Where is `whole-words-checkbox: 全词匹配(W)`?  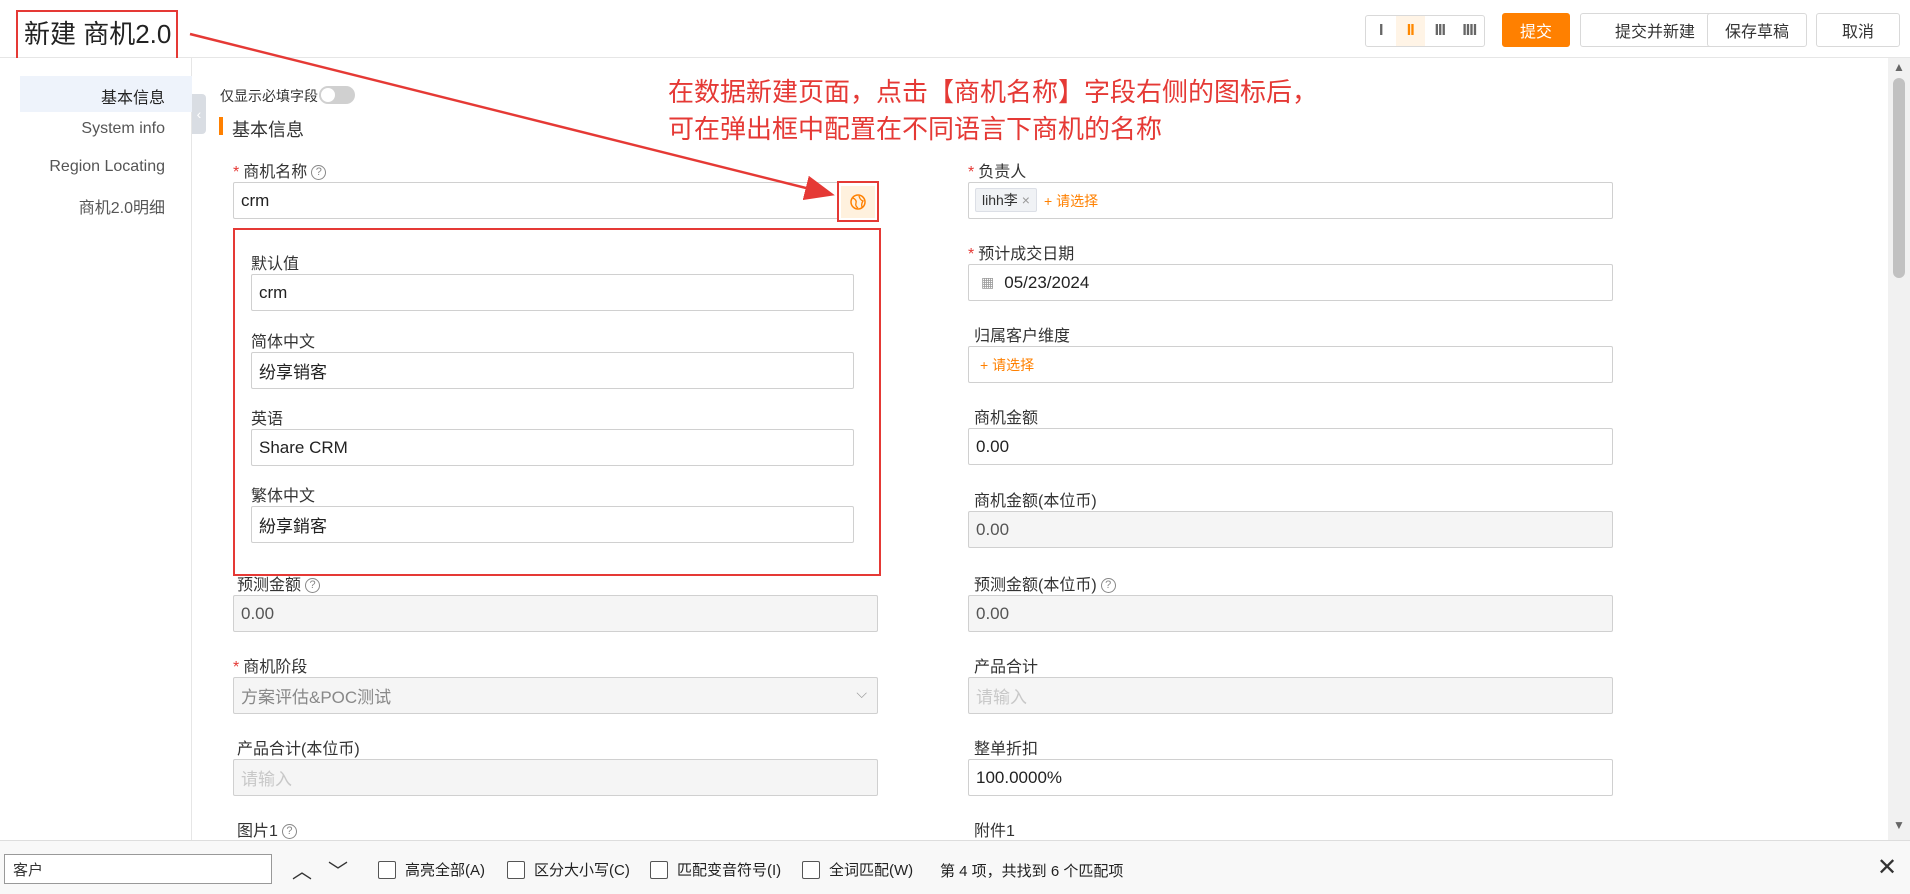 whole-words-checkbox: 全词匹配(W) is located at coordinates (857, 869).